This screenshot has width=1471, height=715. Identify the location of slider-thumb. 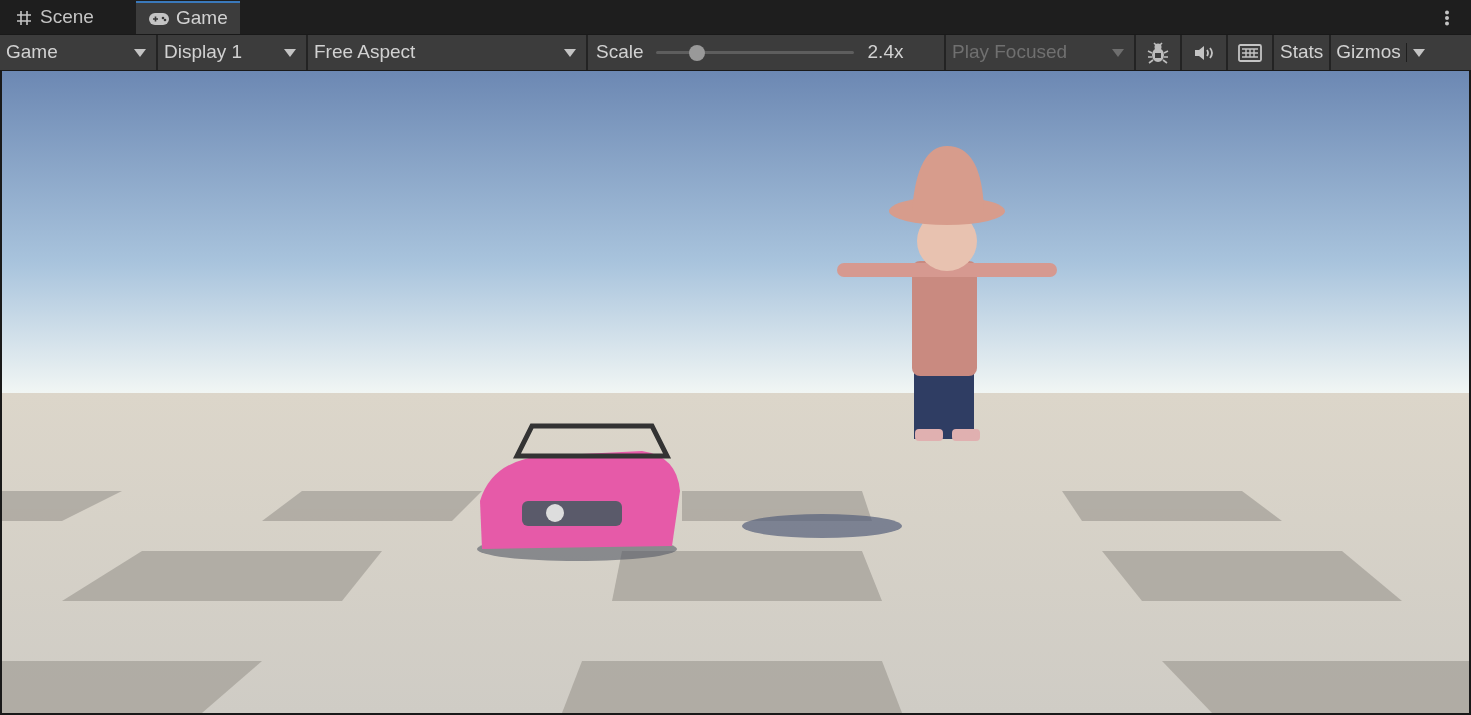
(697, 52).